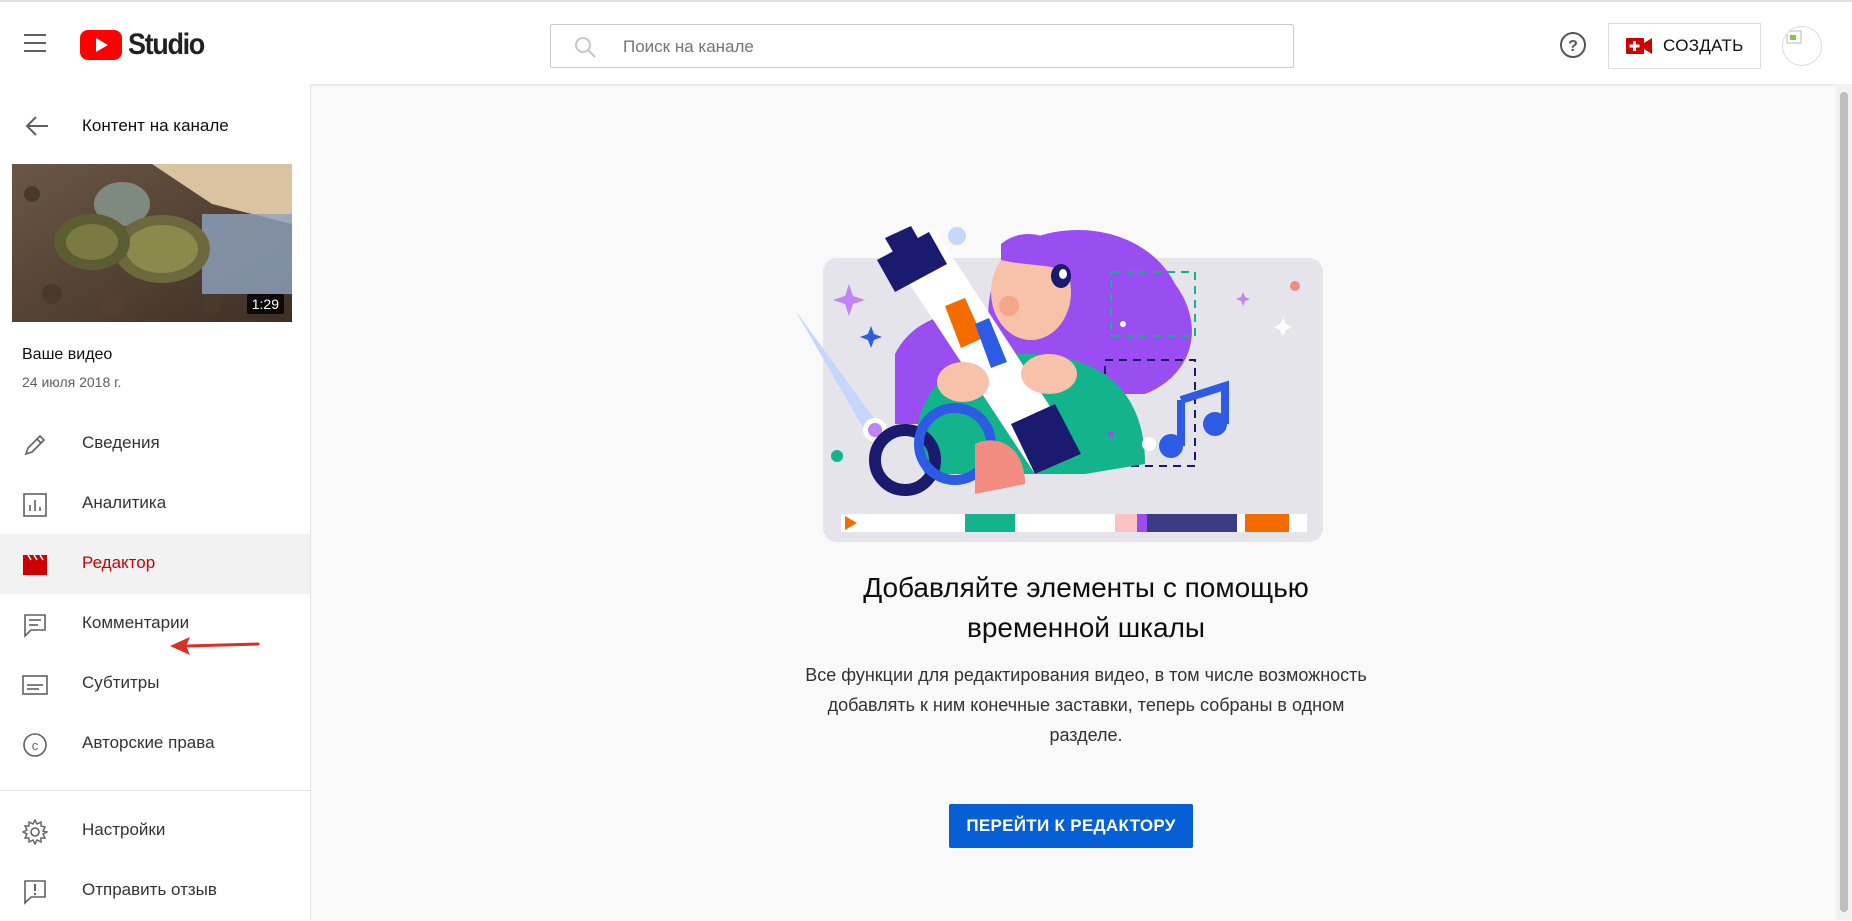  What do you see at coordinates (119, 562) in the screenshot?
I see `sidebar-item-label: Редактор` at bounding box center [119, 562].